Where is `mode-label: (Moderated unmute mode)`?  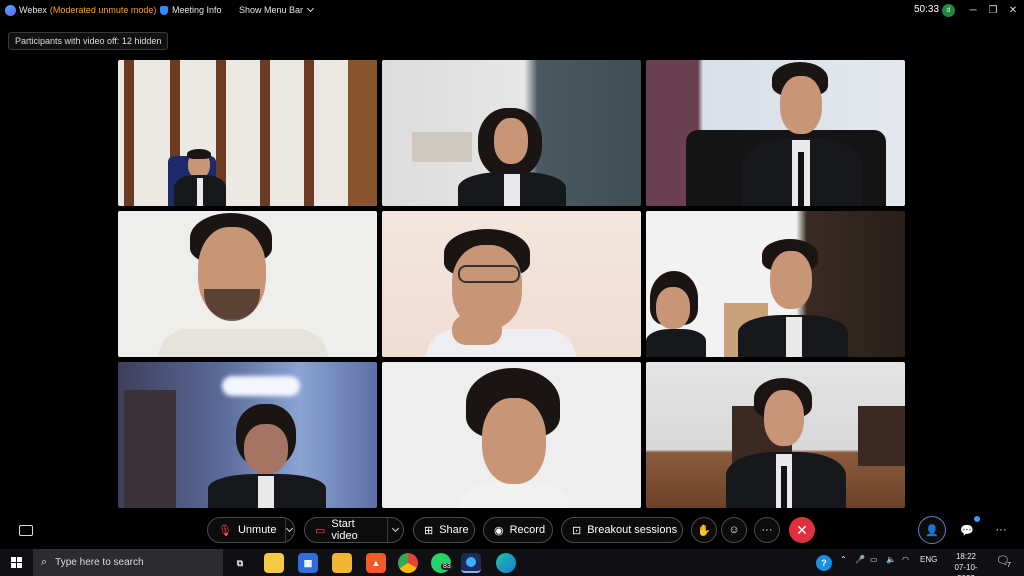
mode-label: (Moderated unmute mode) is located at coordinates (103, 10).